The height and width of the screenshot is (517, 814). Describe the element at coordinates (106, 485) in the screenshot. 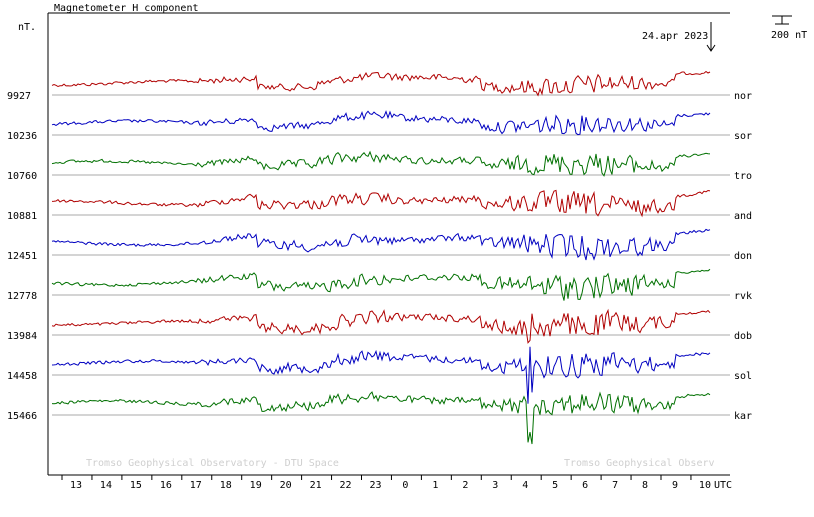

I see `x-tick-label: 14` at that location.